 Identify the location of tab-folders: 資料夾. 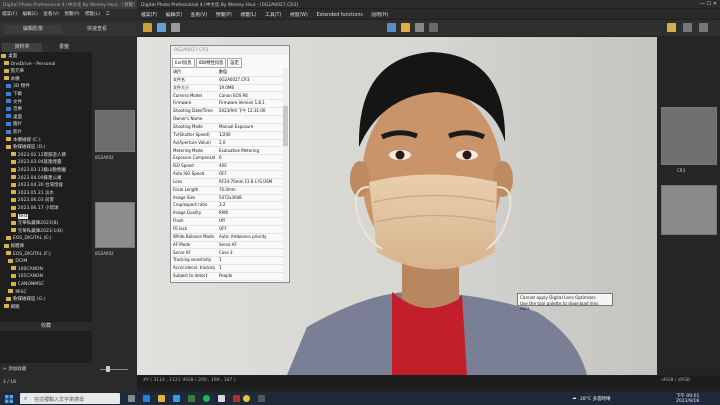
(22, 47).